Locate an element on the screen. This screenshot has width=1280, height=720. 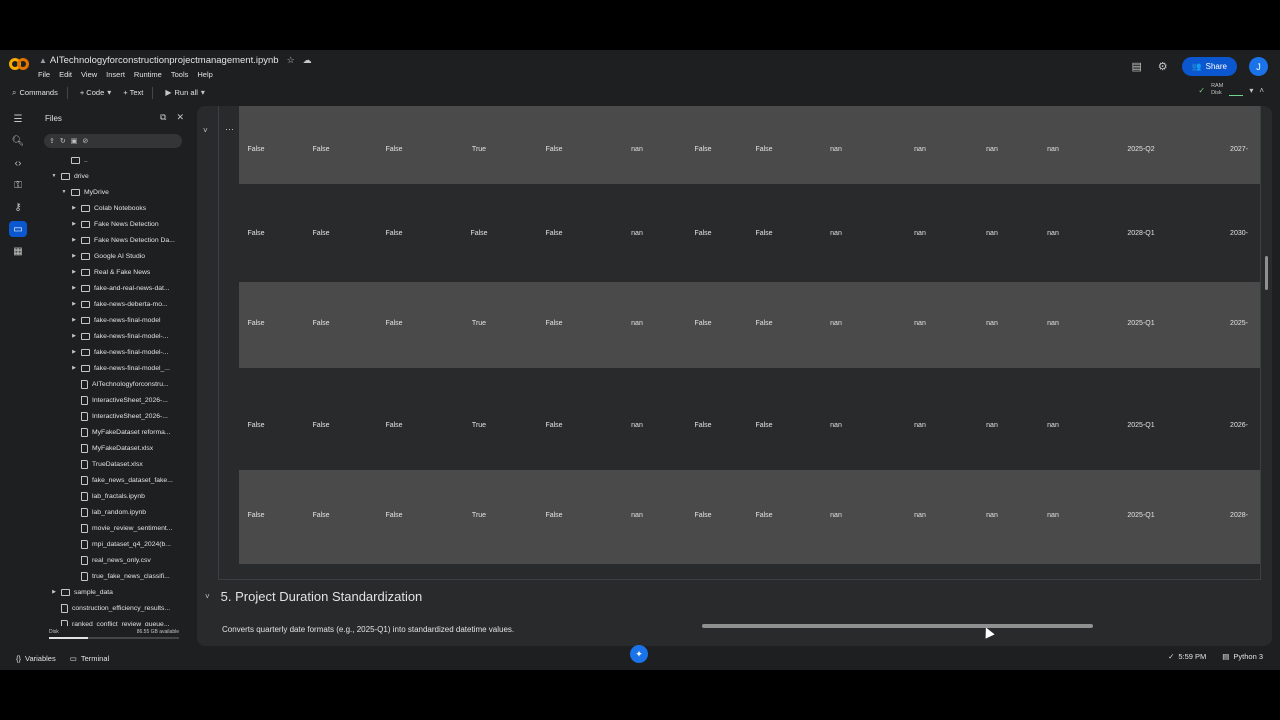
file-item: real_news_only.csv is located at coordinates (114, 560).